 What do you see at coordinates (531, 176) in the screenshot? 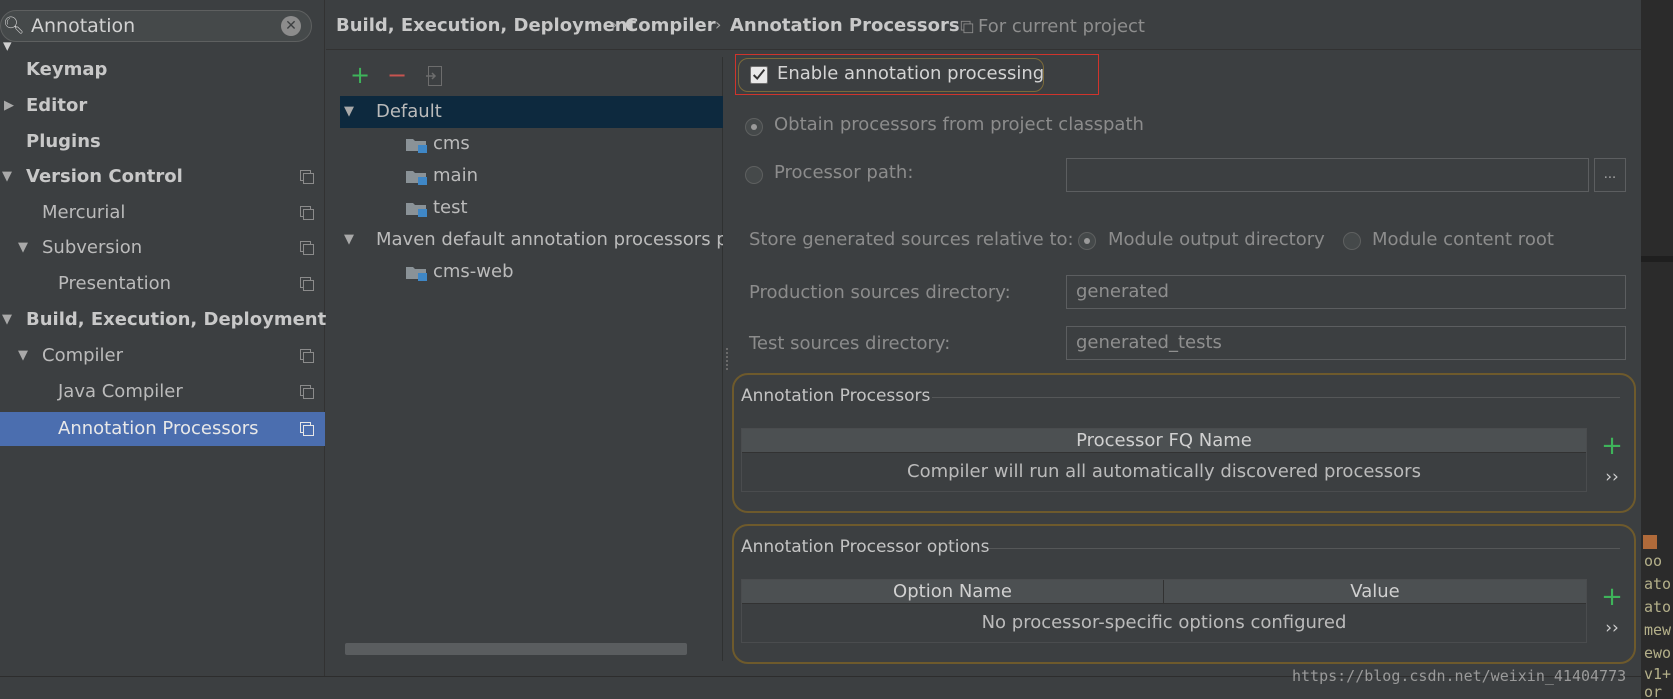
I see `profile-tree-item: main` at bounding box center [531, 176].